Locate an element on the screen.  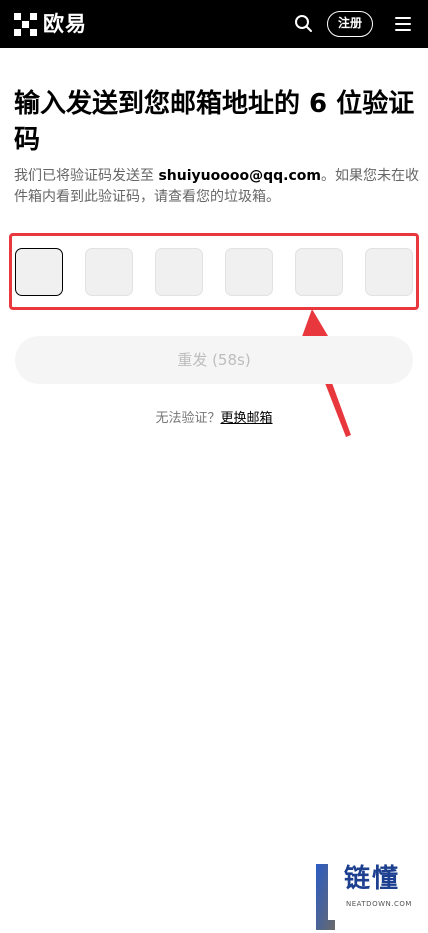
logo-mark-icon is located at coordinates (25, 24).